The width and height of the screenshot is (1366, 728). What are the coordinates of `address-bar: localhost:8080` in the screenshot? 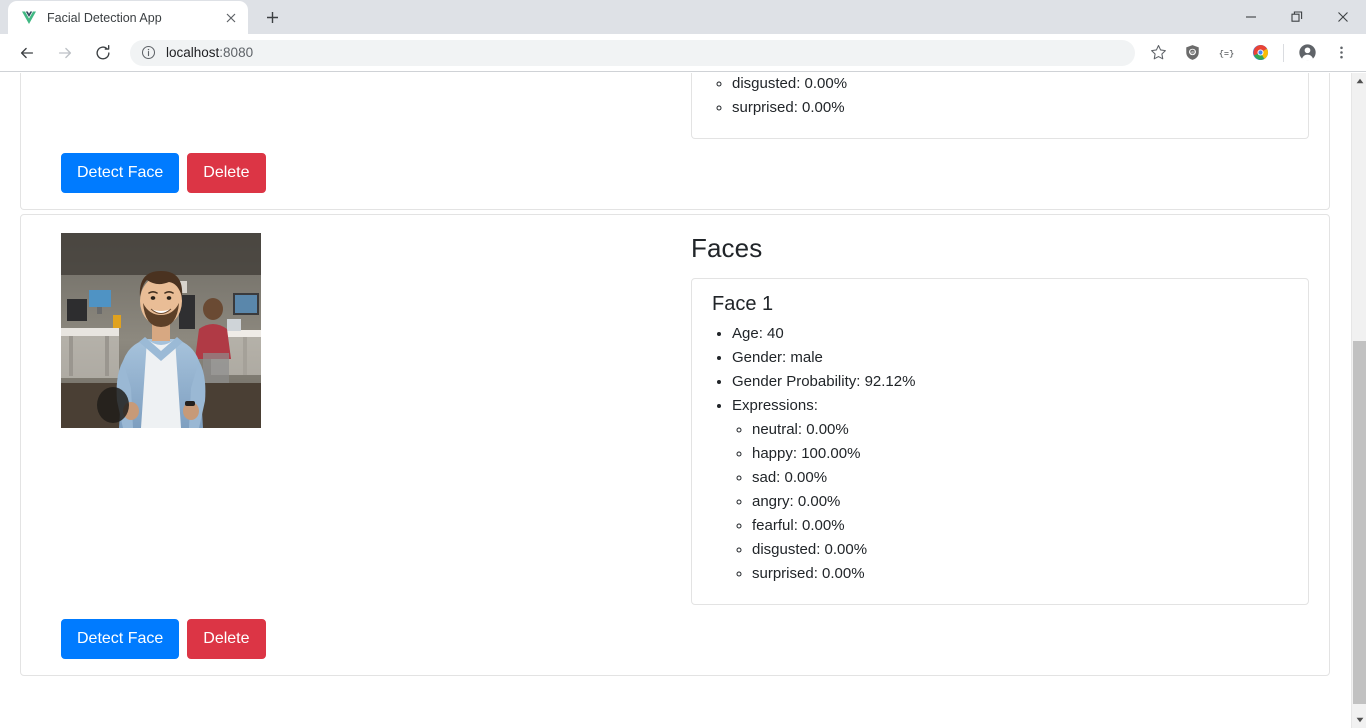 It's located at (632, 52).